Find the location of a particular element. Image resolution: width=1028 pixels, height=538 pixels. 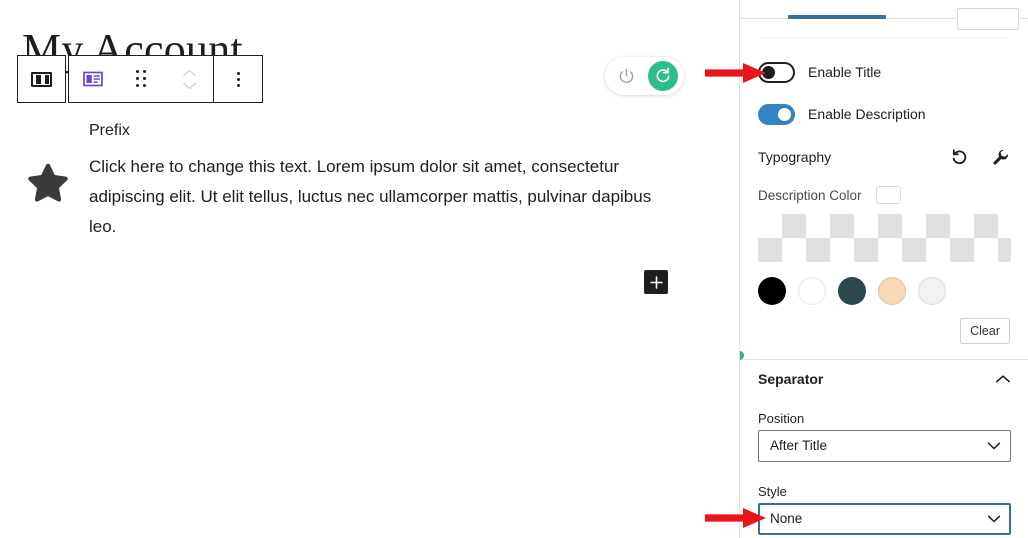

description-color-row: Description Color is located at coordinates (829, 195).